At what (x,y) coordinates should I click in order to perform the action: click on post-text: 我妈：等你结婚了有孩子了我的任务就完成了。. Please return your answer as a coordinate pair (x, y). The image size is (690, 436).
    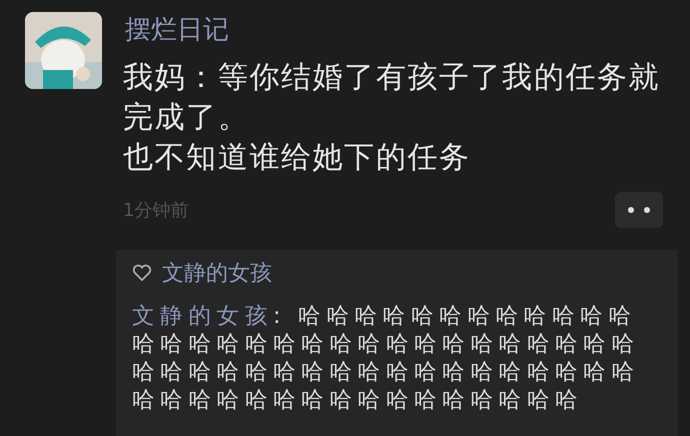
    Looking at the image, I should click on (392, 98).